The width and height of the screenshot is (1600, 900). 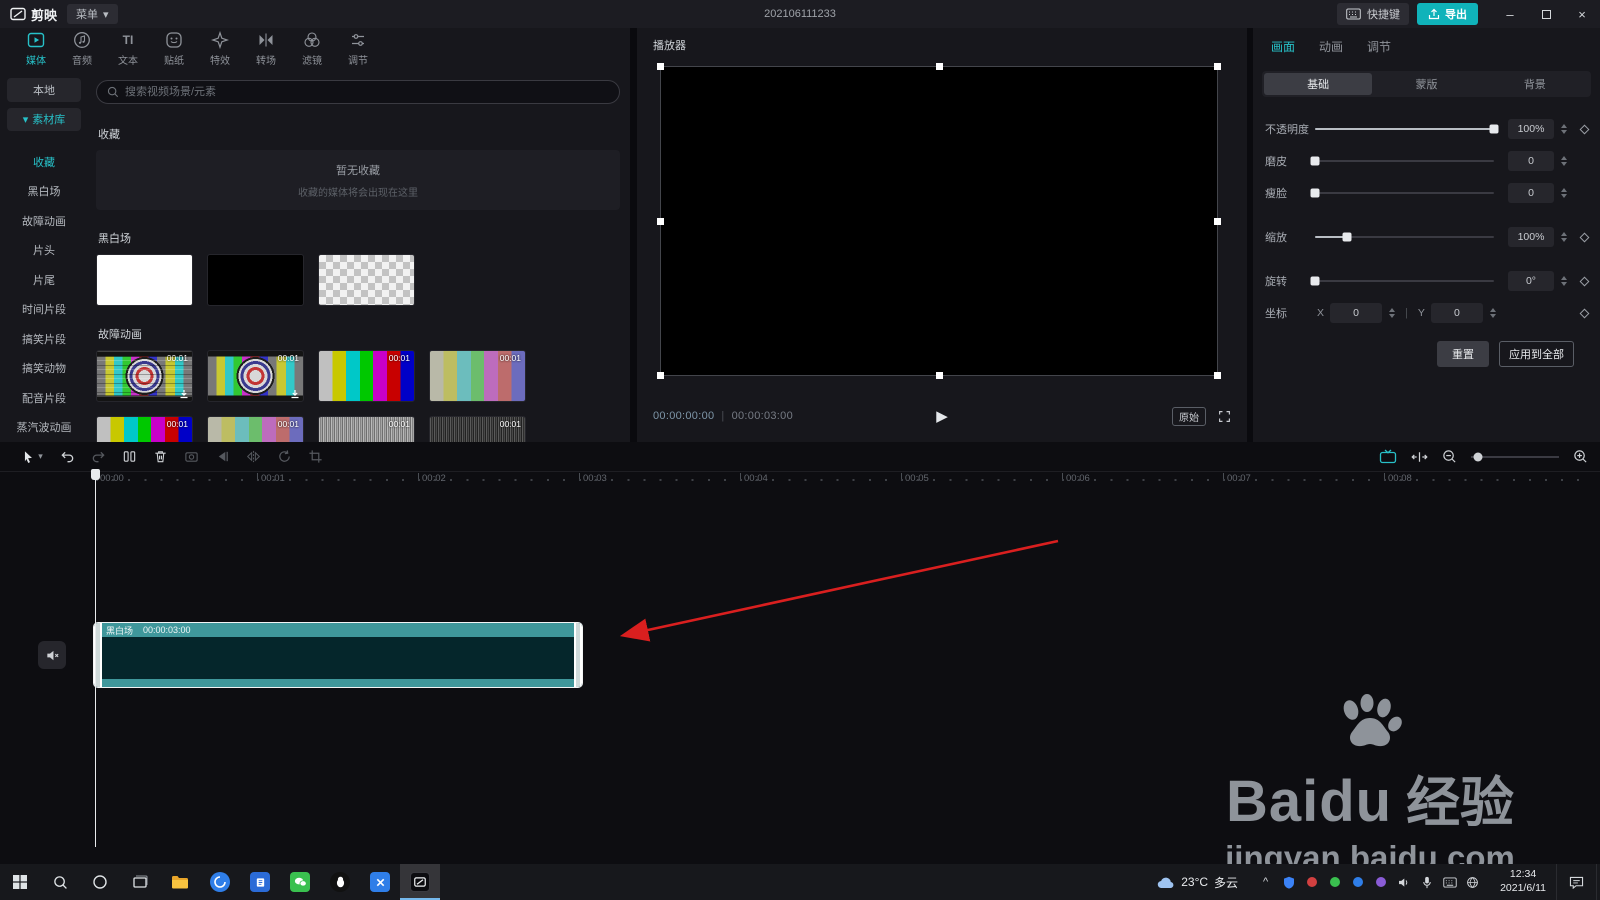 I want to click on rotate-slider, so click(x=1402, y=281).